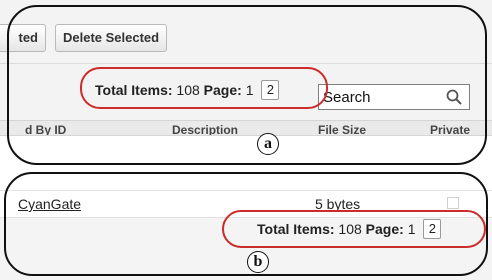 The image size is (492, 280). I want to click on search-box, so click(394, 97).